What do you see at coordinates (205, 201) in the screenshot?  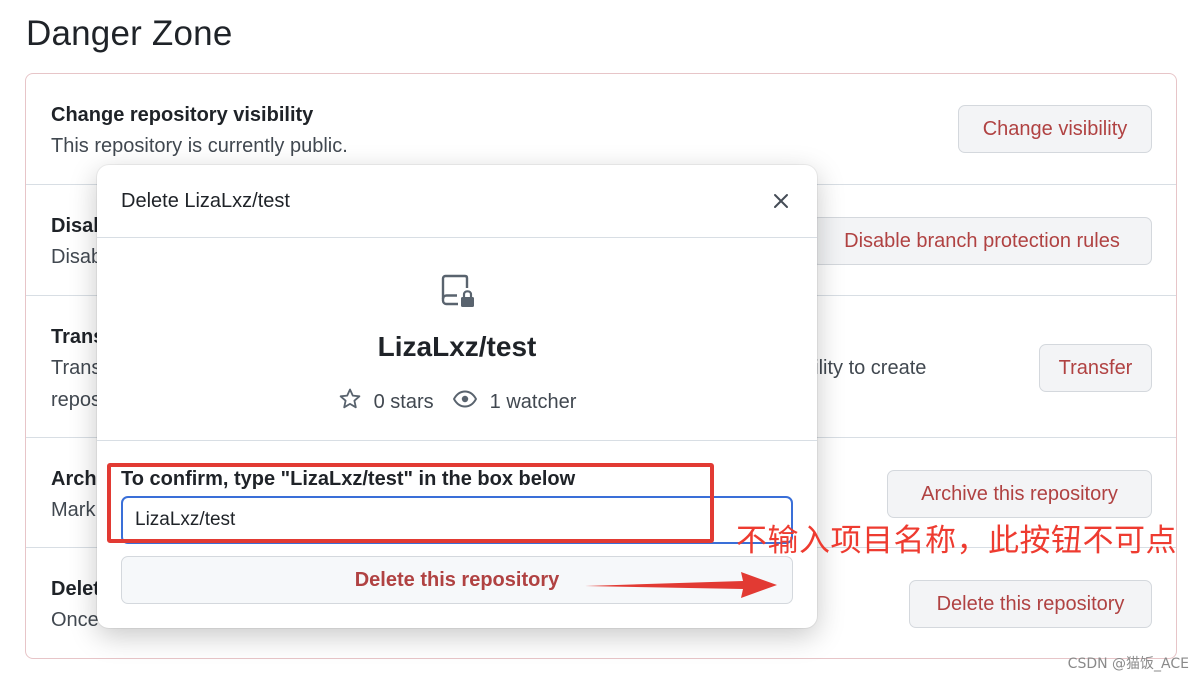 I see `dialog-title: Delete LizaLxz/test` at bounding box center [205, 201].